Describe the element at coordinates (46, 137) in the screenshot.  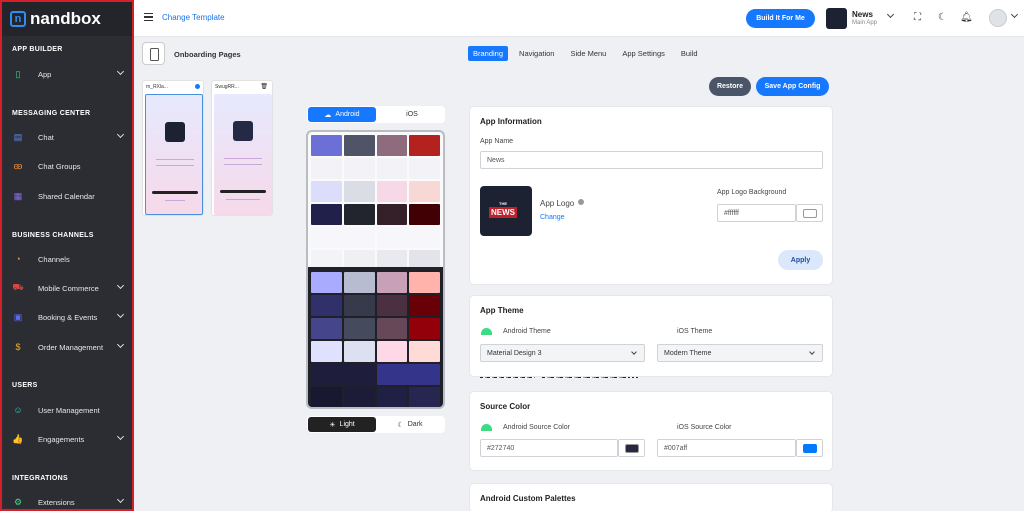
I see `sidebar-item-label: Chat` at that location.